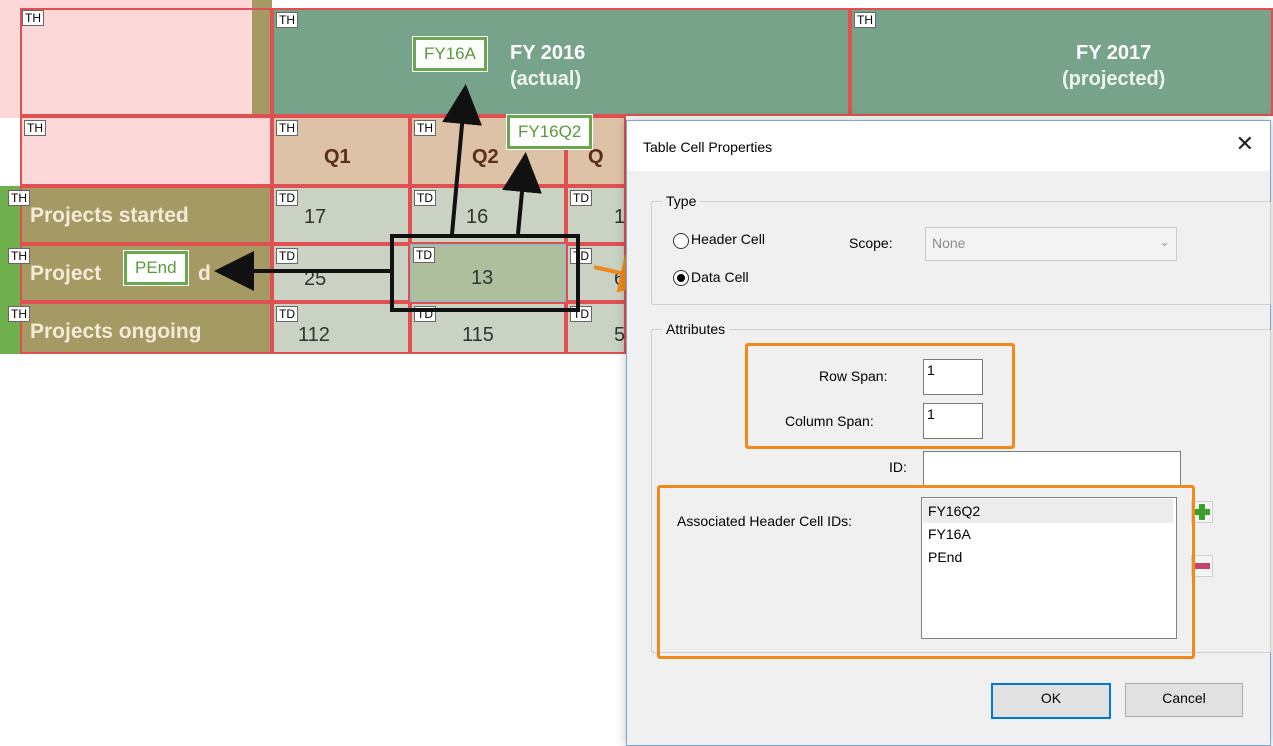 The image size is (1273, 746). I want to click on header-cell-label: Header Cell, so click(728, 239).